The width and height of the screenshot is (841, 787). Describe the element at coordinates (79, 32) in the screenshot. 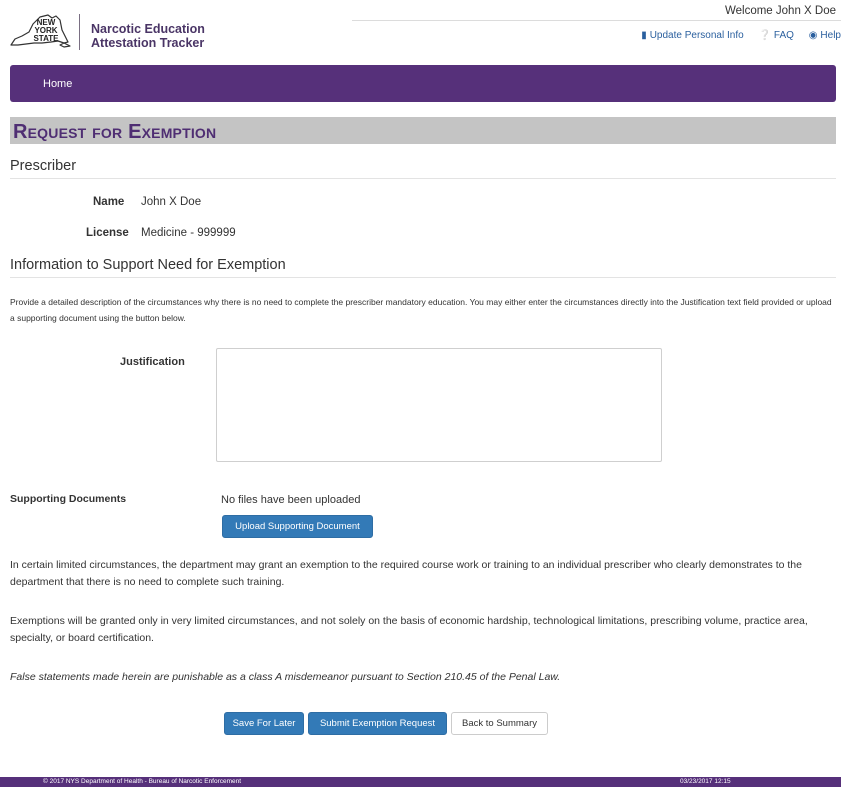

I see `logo-divider` at that location.